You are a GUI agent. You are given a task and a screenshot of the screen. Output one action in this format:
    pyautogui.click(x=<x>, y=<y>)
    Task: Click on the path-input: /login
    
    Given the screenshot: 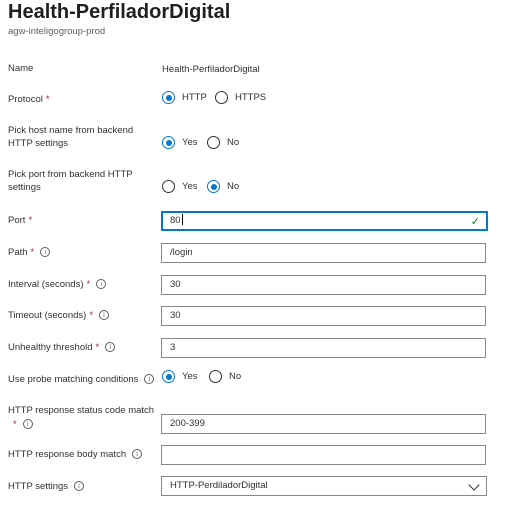 What is the action you would take?
    pyautogui.click(x=323, y=253)
    